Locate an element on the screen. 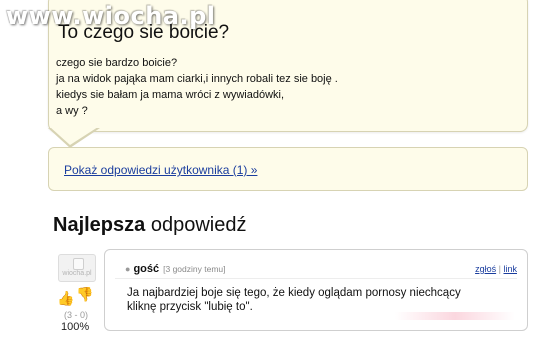  default-avatar-icon: wiocha.pl is located at coordinates (77, 268).